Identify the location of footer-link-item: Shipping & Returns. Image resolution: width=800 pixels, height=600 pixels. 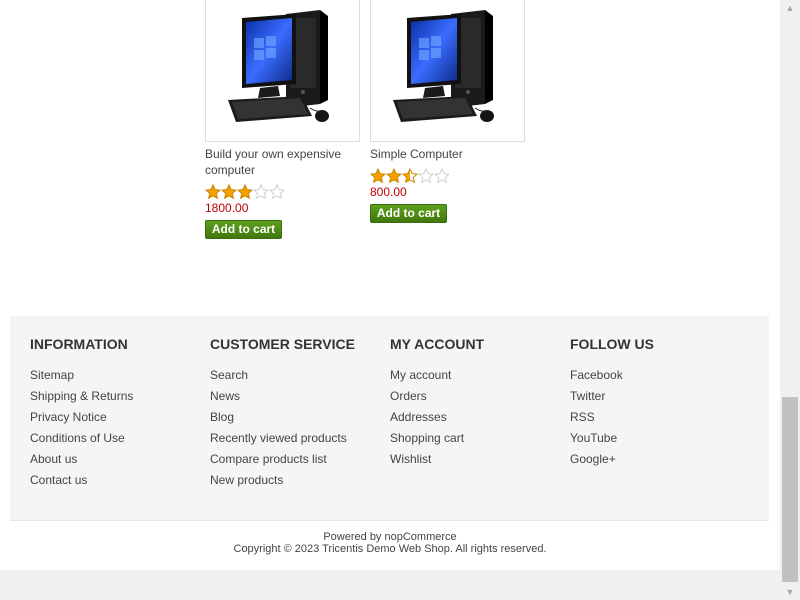
(81, 396).